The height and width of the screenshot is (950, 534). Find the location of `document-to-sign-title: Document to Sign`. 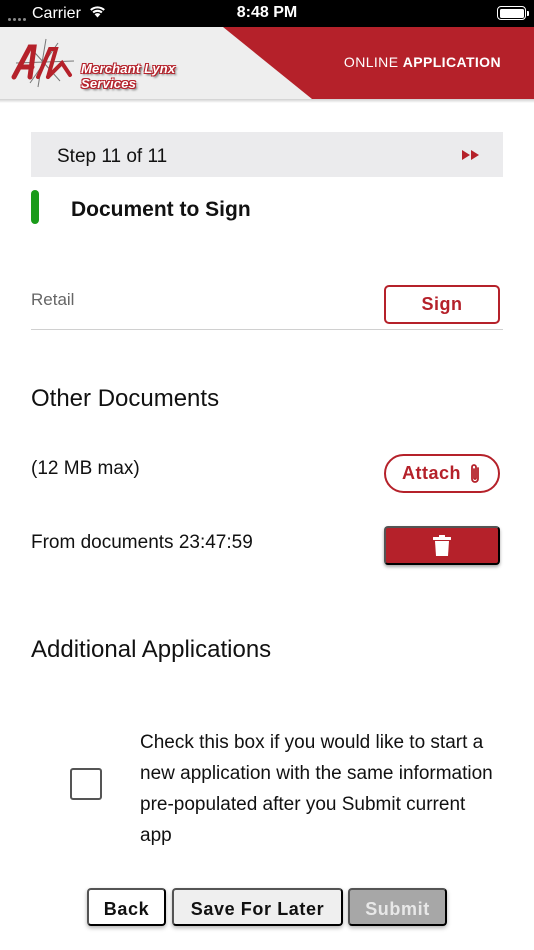

document-to-sign-title: Document to Sign is located at coordinates (161, 209).